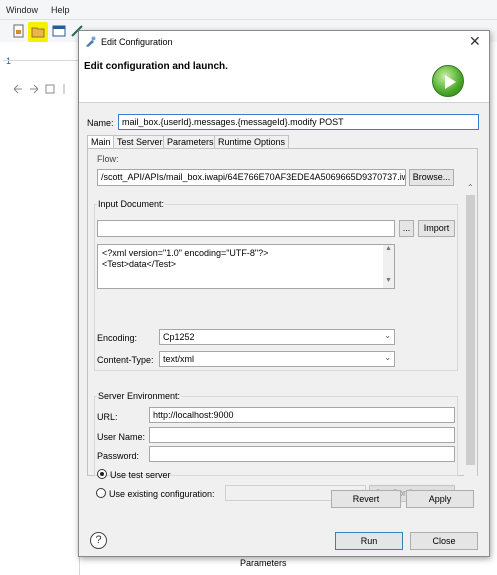  I want to click on import-button: Import, so click(436, 228).